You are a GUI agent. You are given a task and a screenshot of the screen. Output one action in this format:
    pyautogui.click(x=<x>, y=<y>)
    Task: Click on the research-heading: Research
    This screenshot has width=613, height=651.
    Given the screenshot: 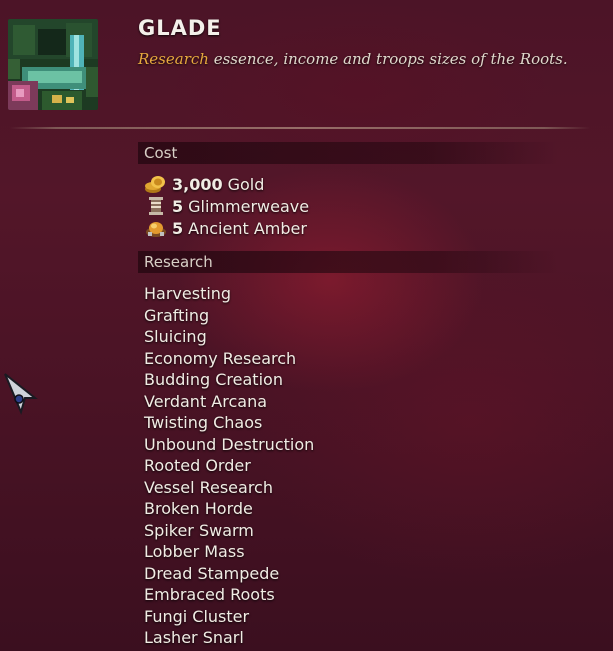 What is the action you would take?
    pyautogui.click(x=178, y=262)
    